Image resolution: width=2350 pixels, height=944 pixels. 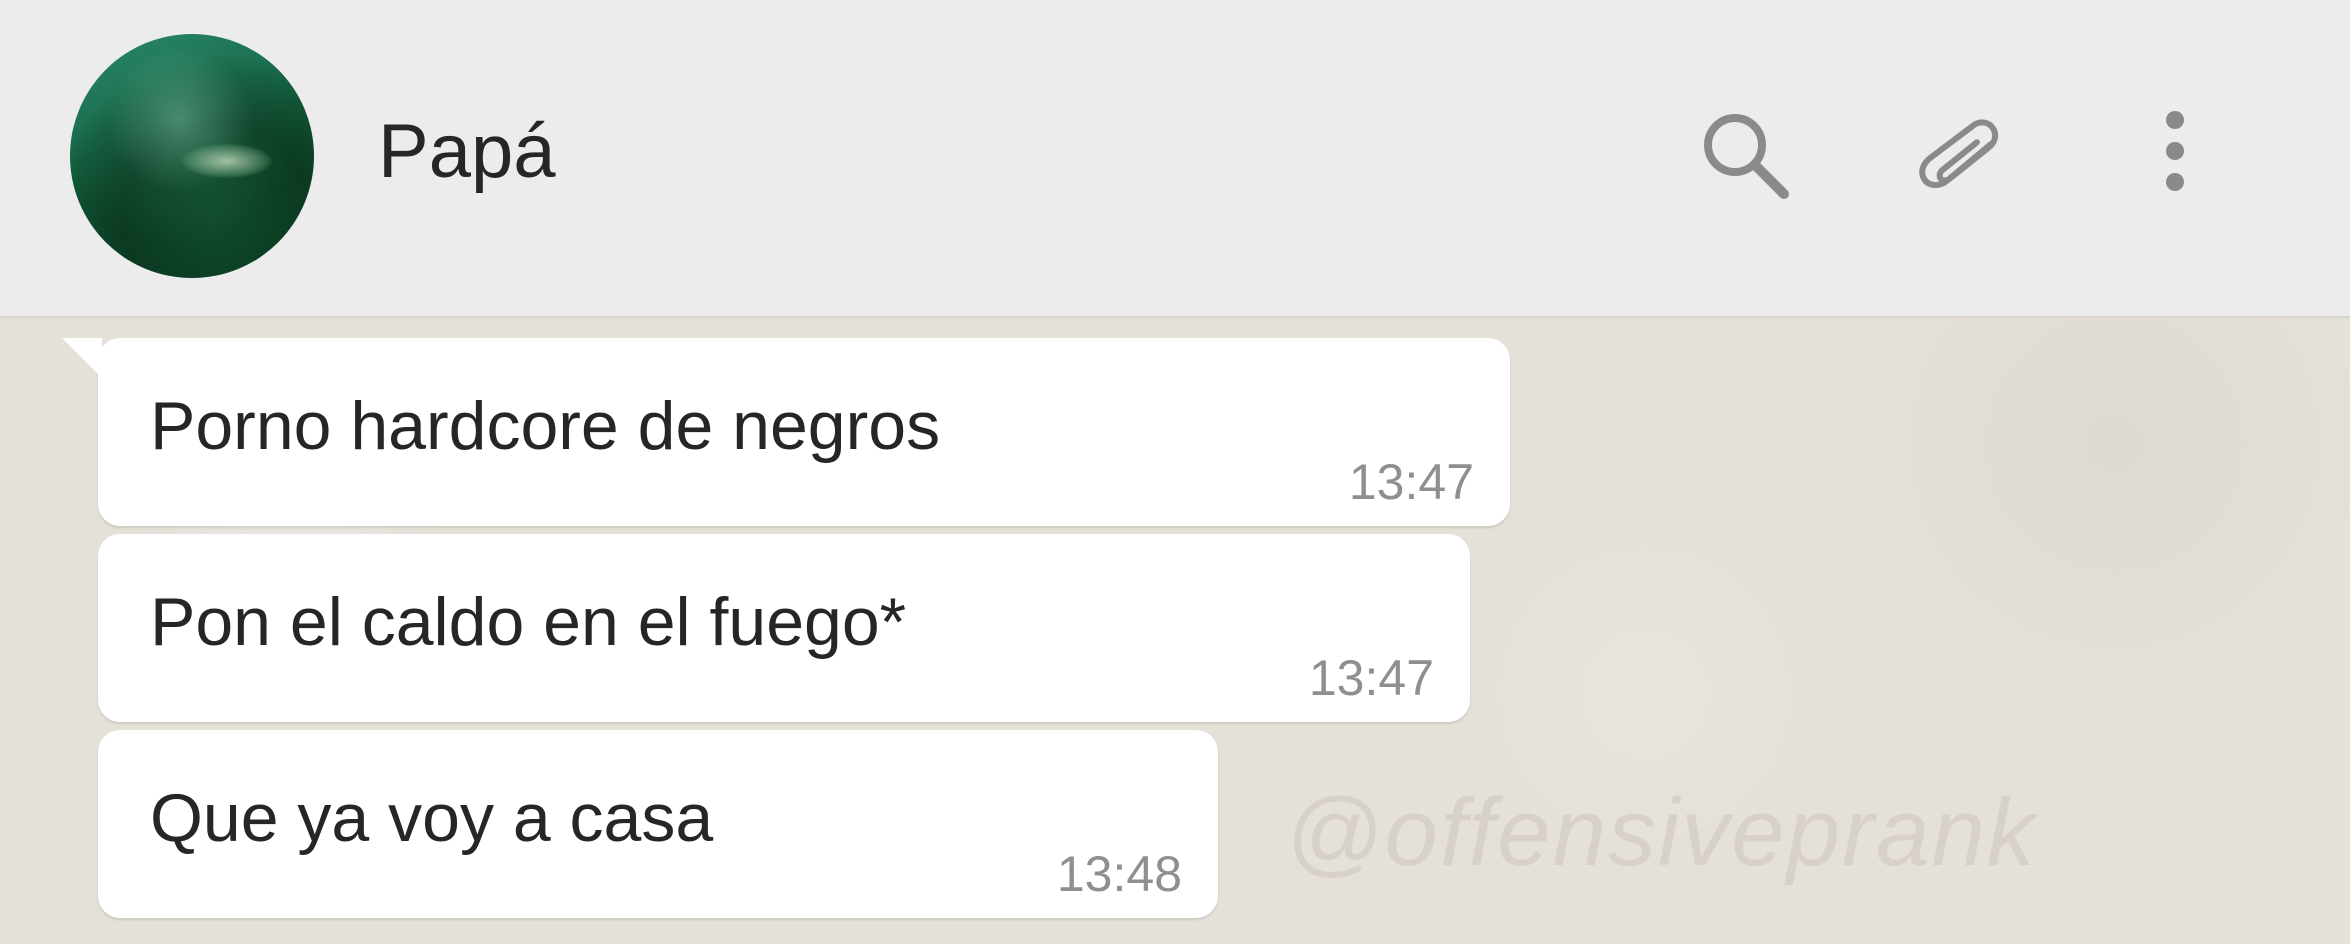 I want to click on message-bubble: Que ya voy a casa 13:48, so click(x=658, y=824).